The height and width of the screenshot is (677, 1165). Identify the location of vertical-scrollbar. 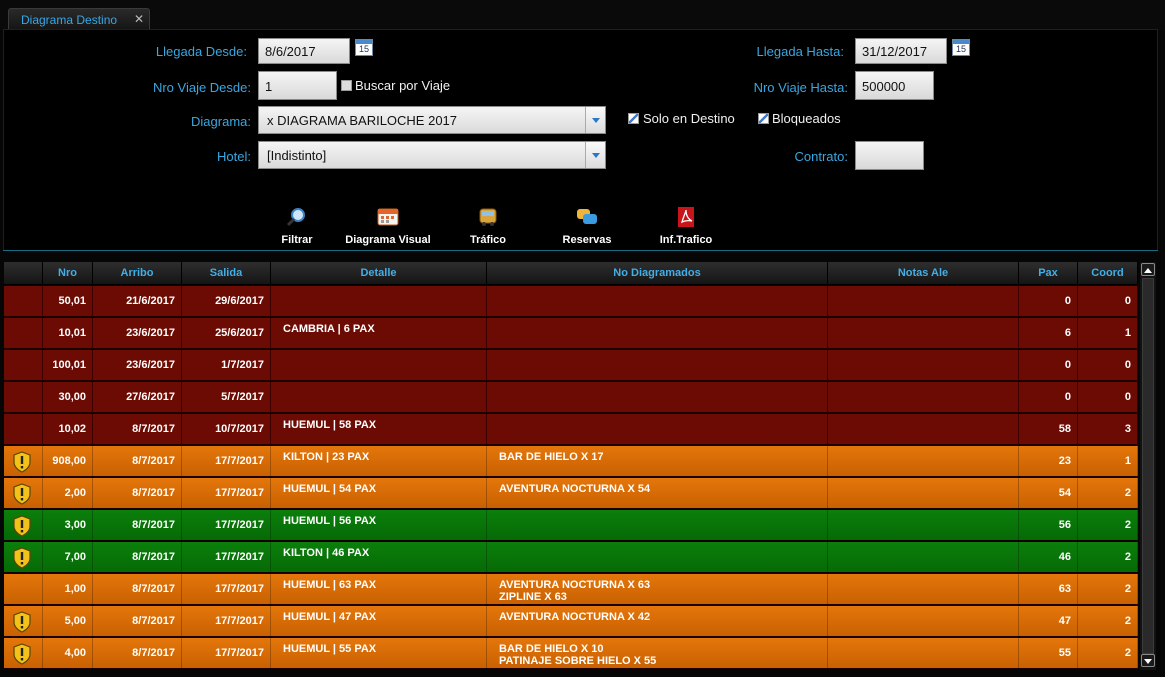
(1148, 466).